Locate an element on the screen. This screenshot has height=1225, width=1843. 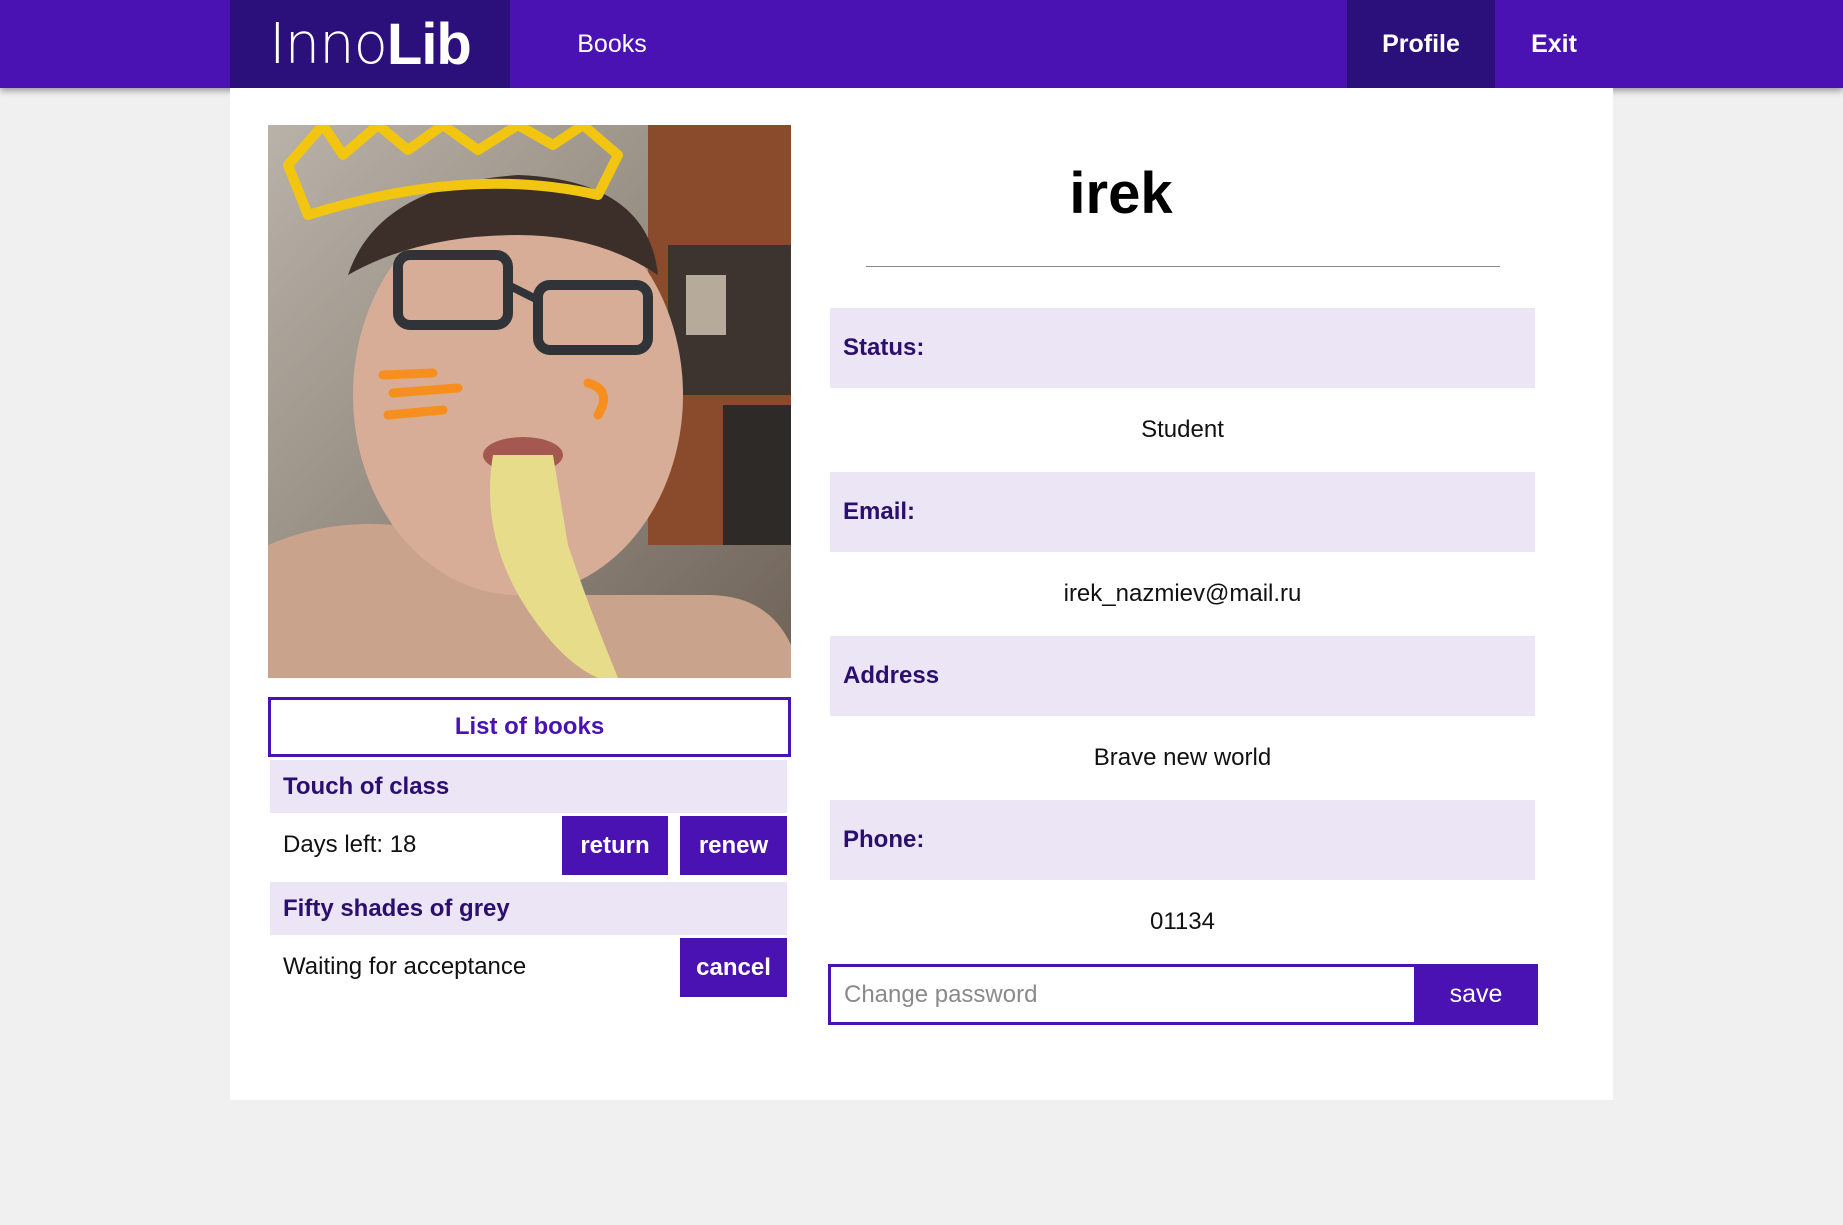
brand-logo: Inno Lib is located at coordinates (370, 44).